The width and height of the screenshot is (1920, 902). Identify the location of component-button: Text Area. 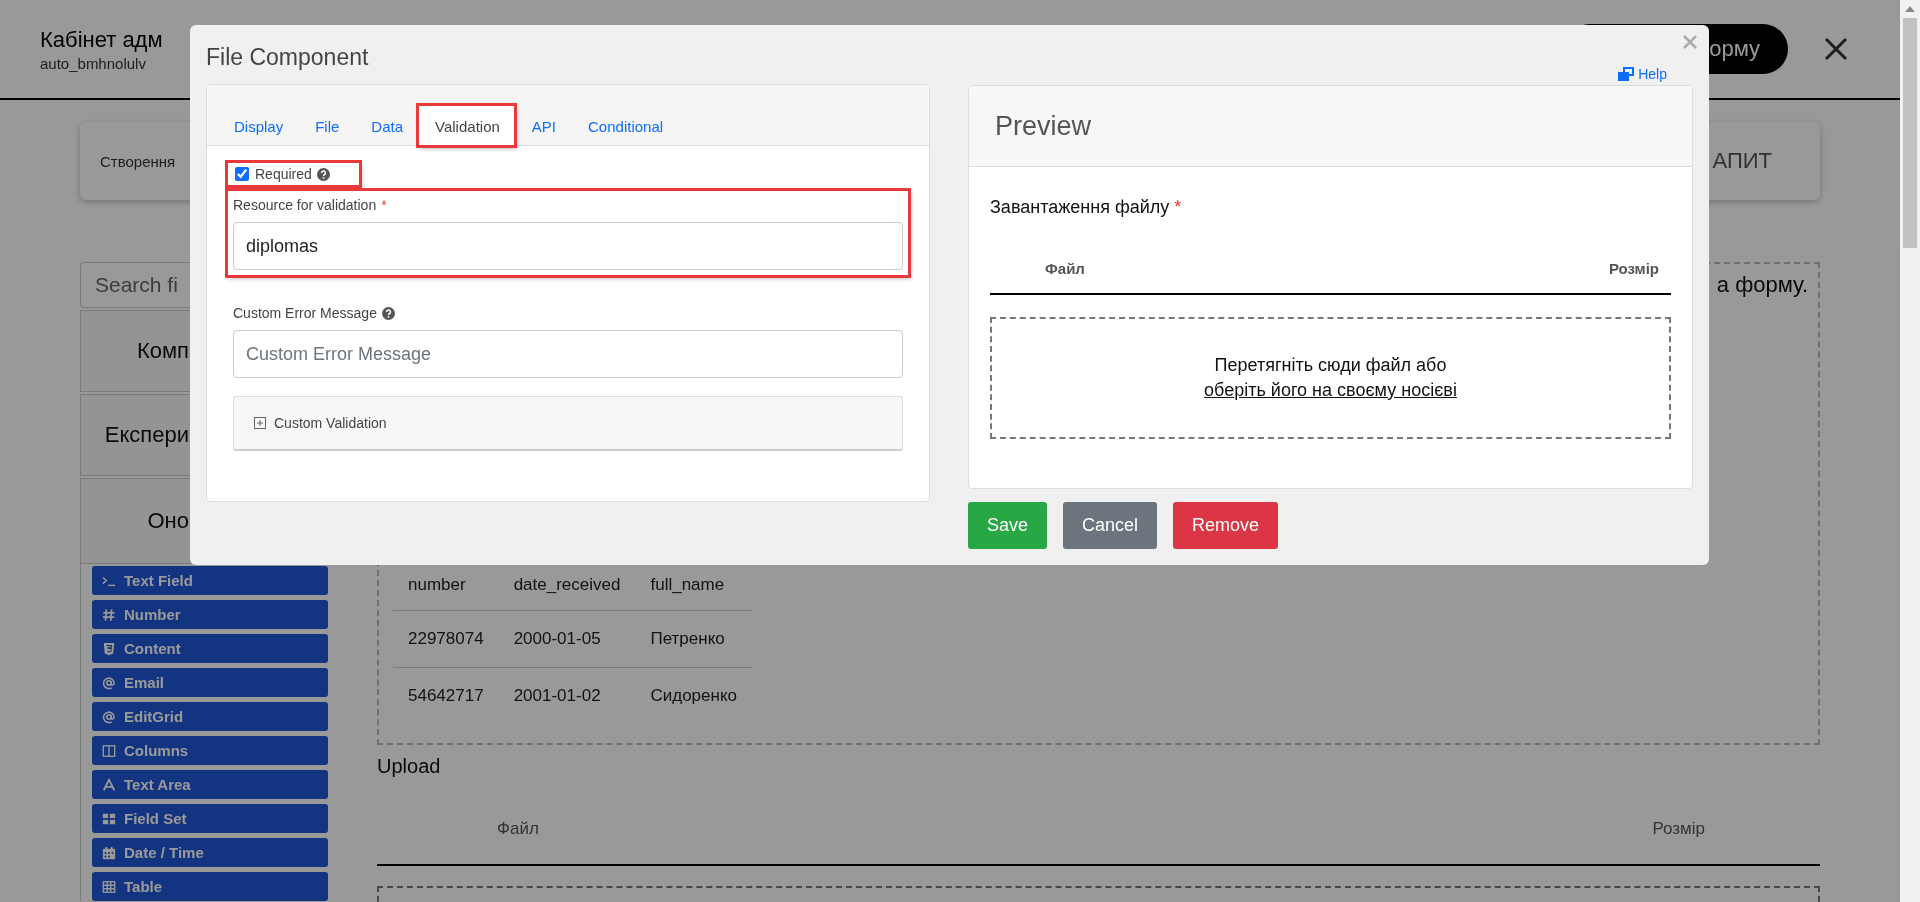
(210, 784).